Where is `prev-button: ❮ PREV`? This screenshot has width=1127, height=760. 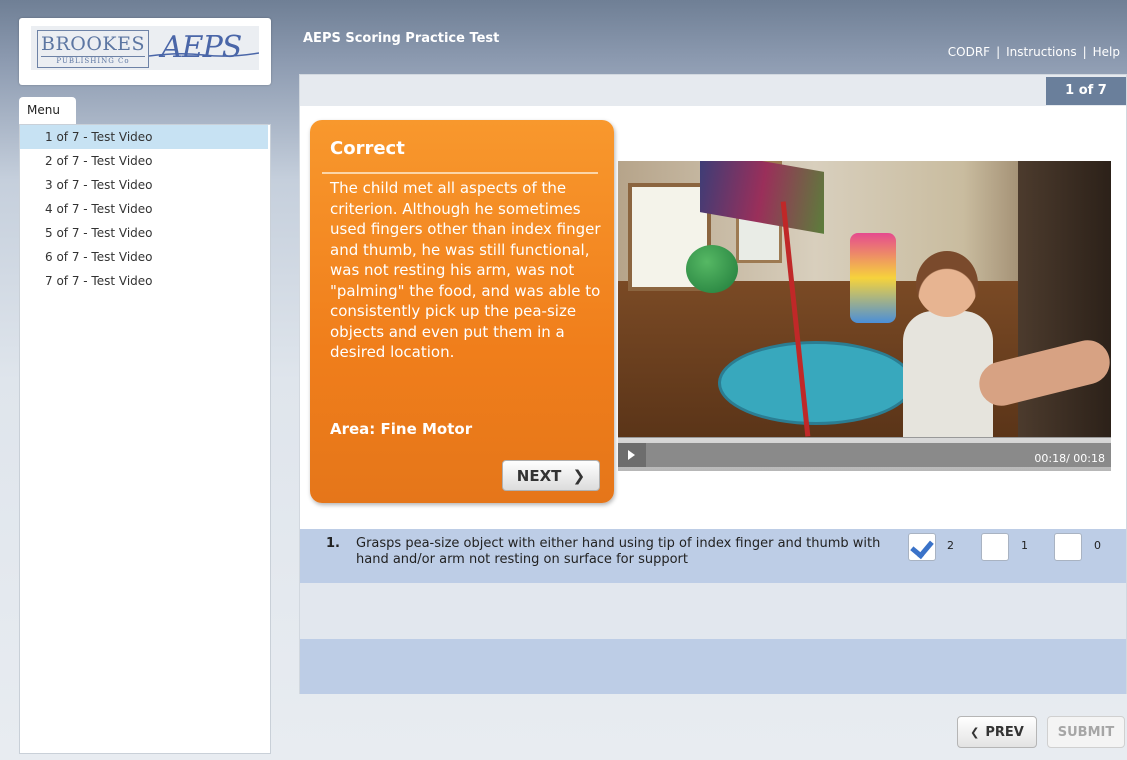
prev-button: ❮ PREV is located at coordinates (997, 732).